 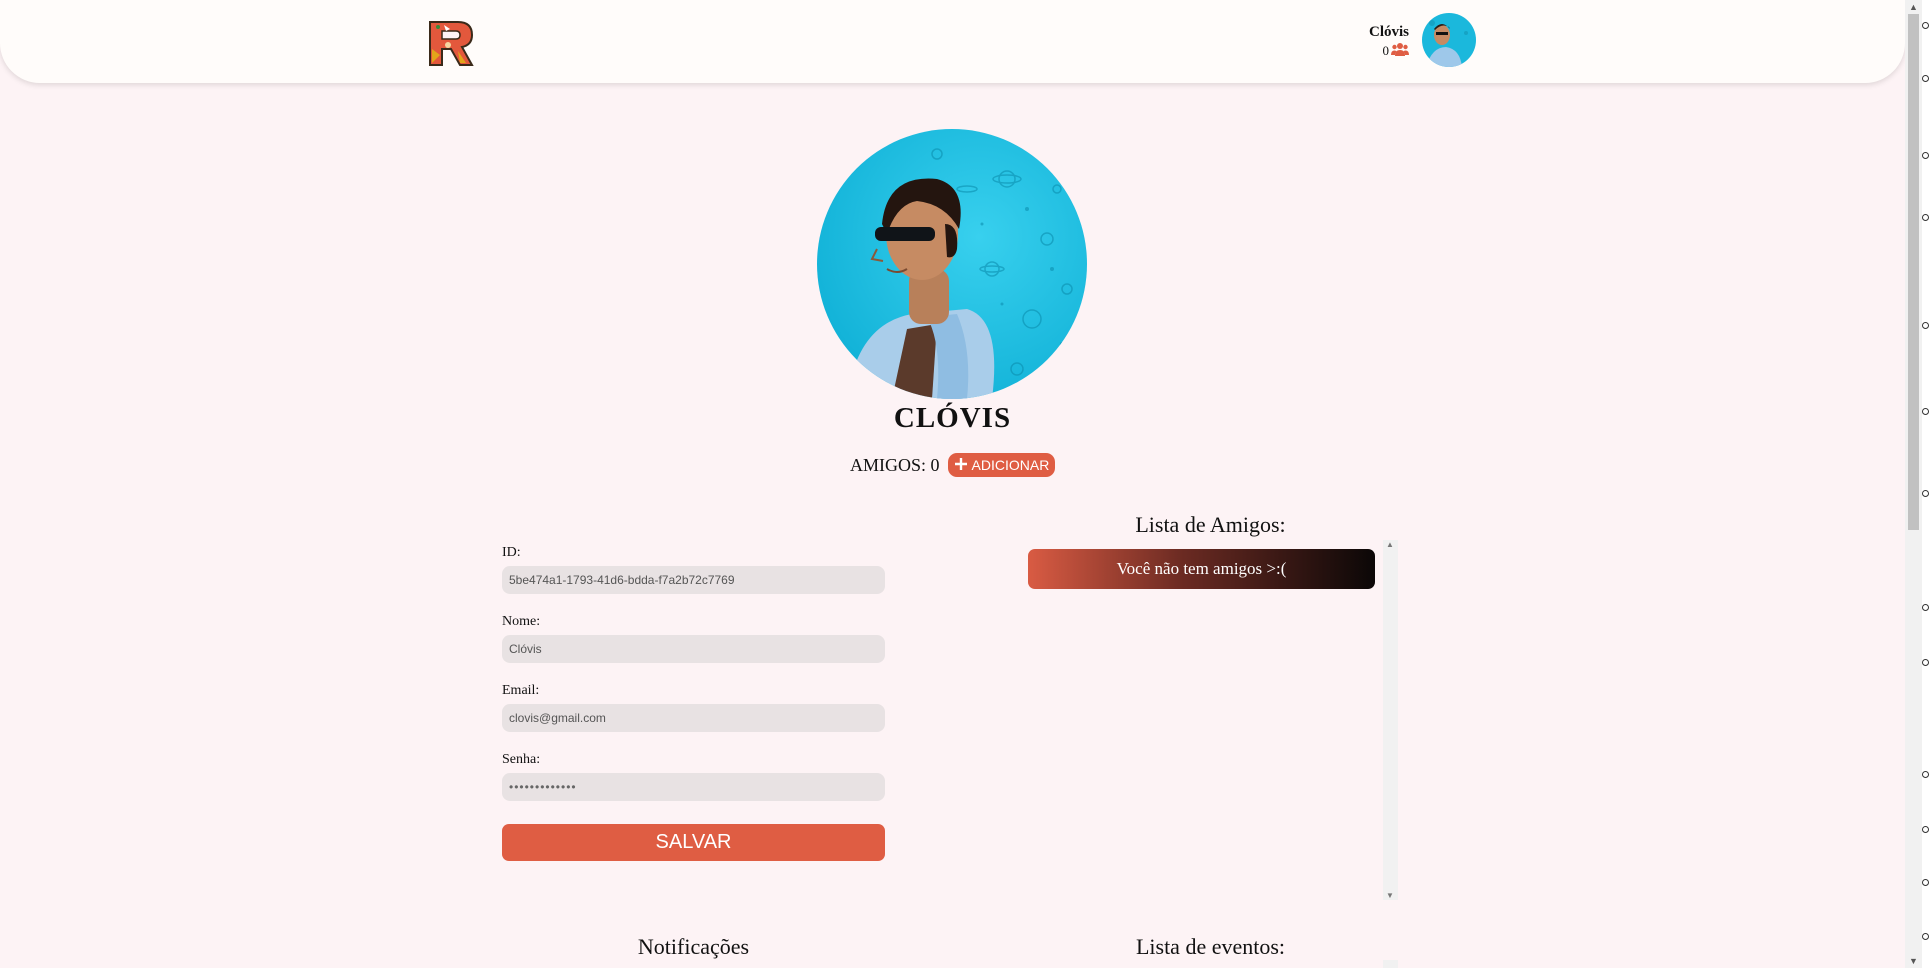 I want to click on password-label: Senha:, so click(x=521, y=759).